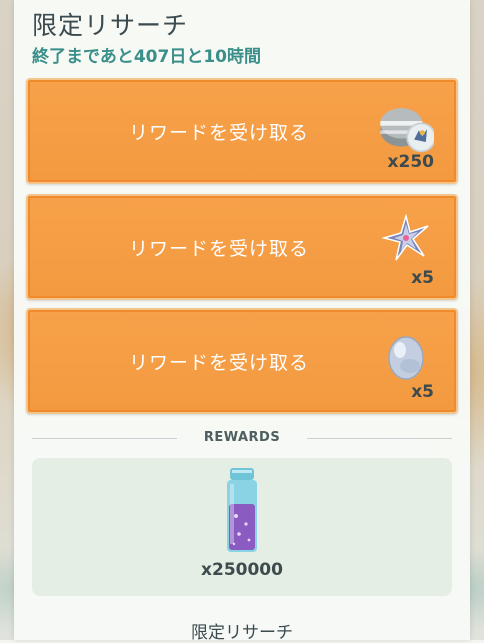 The height and width of the screenshot is (643, 484). What do you see at coordinates (406, 358) in the screenshot?
I see `rare-candy-egg-icon` at bounding box center [406, 358].